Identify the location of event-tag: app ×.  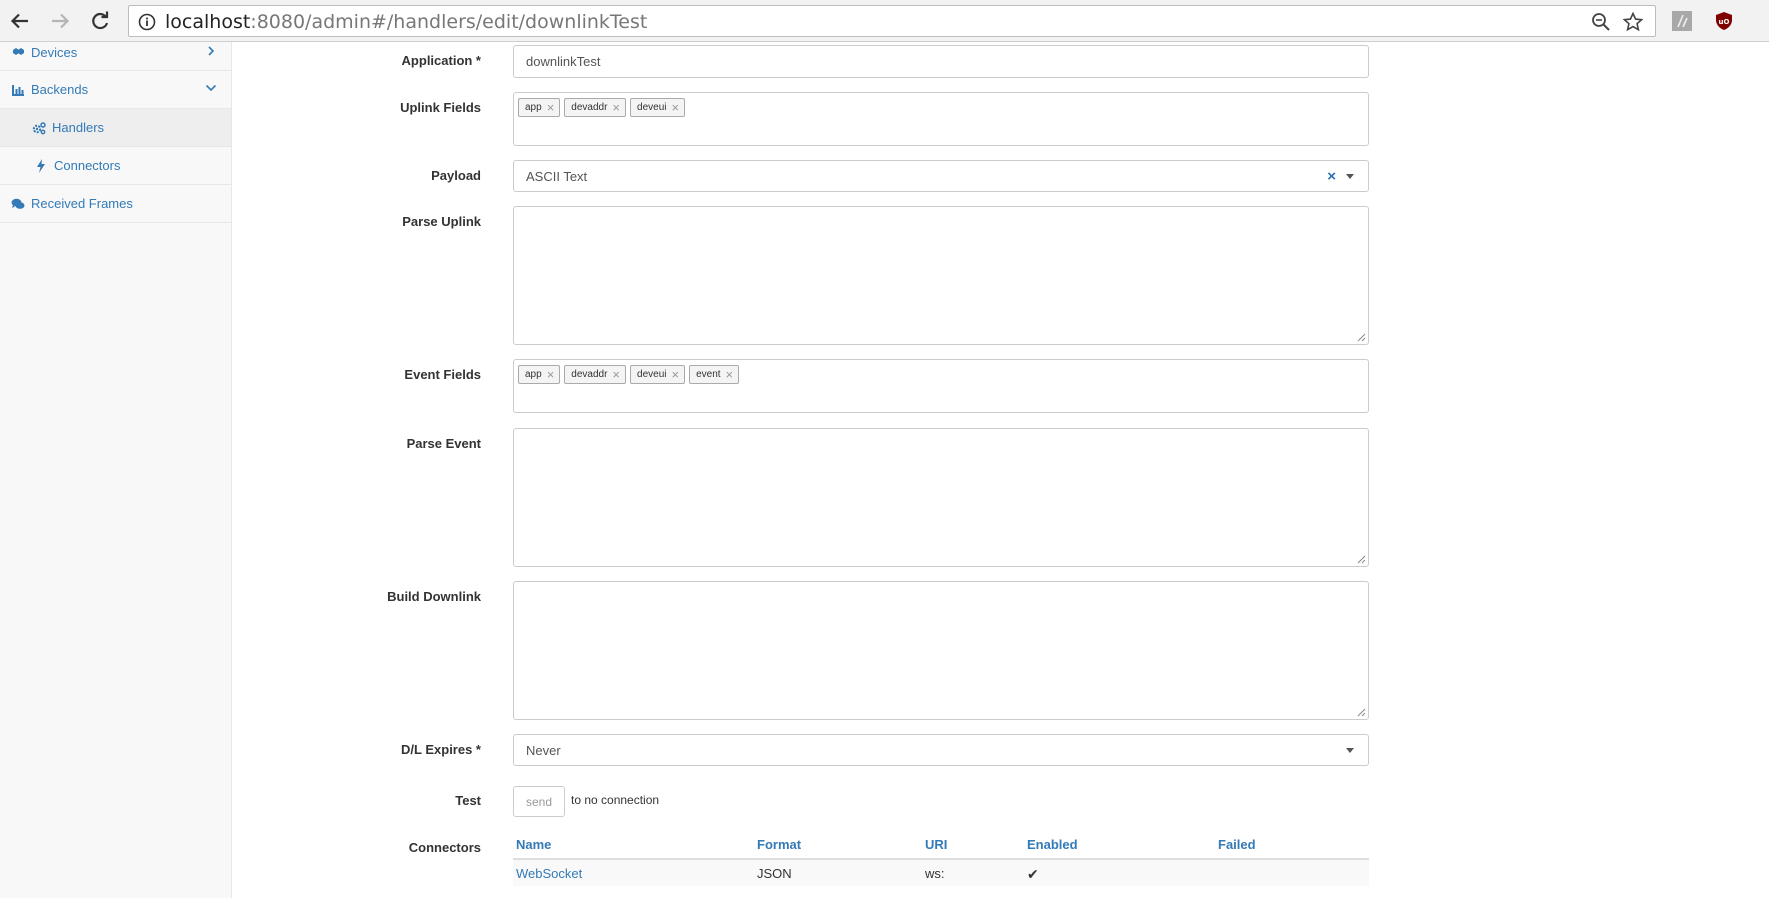
(539, 374).